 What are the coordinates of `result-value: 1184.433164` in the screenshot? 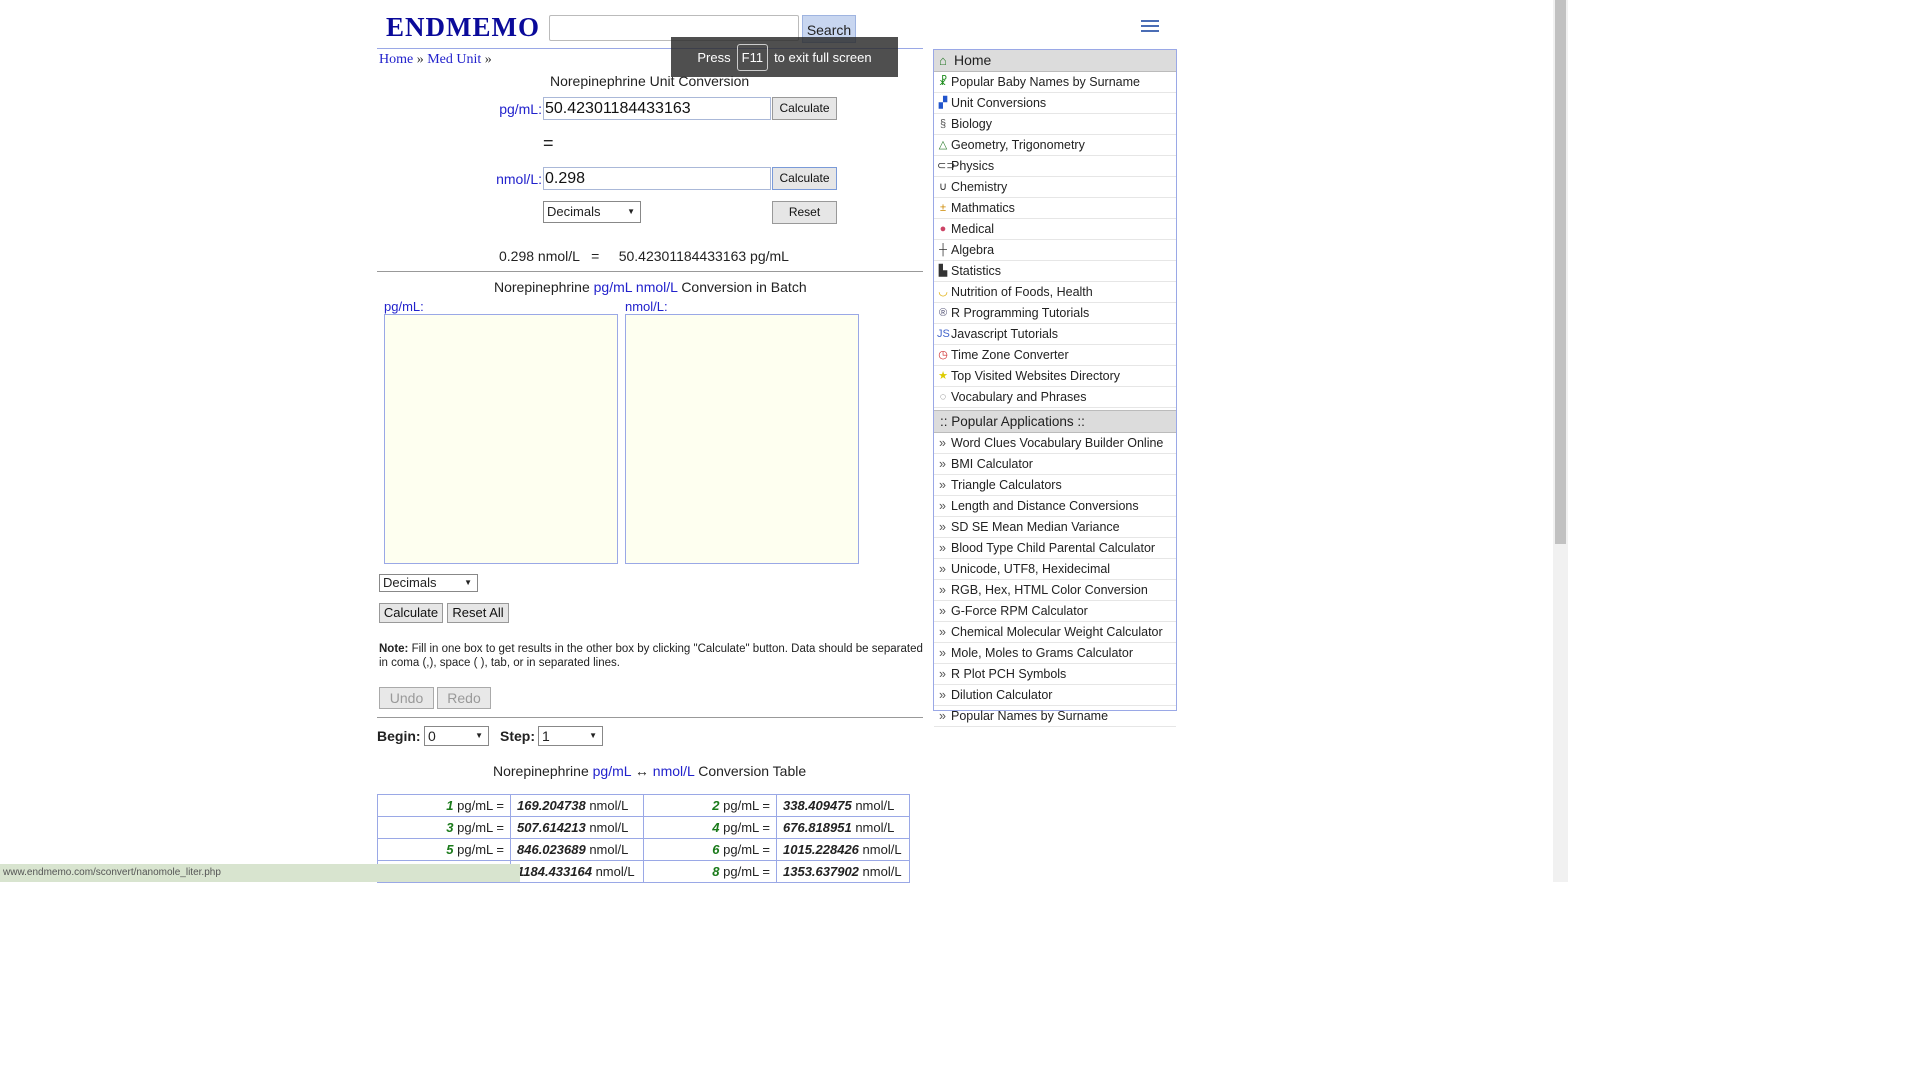 It's located at (554, 871).